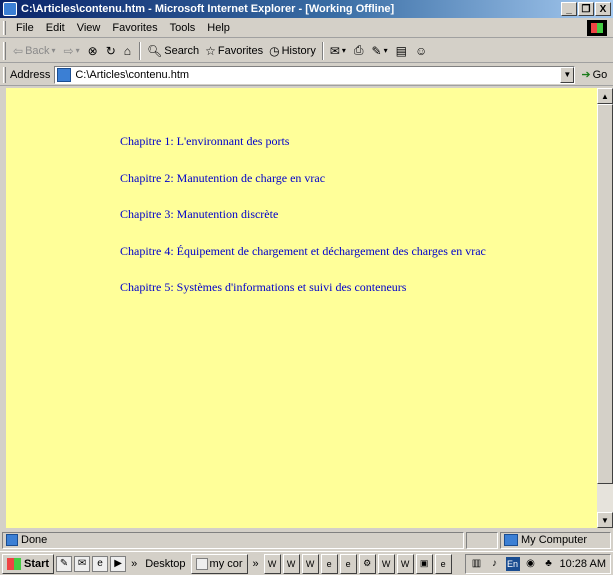  I want to click on language-indicator: En, so click(512, 563).